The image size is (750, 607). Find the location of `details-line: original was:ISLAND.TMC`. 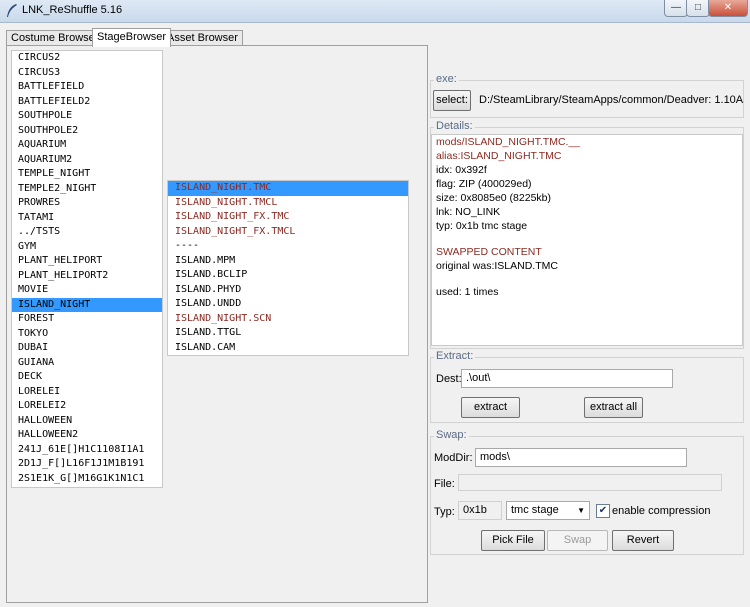

details-line: original was:ISLAND.TMC is located at coordinates (497, 266).